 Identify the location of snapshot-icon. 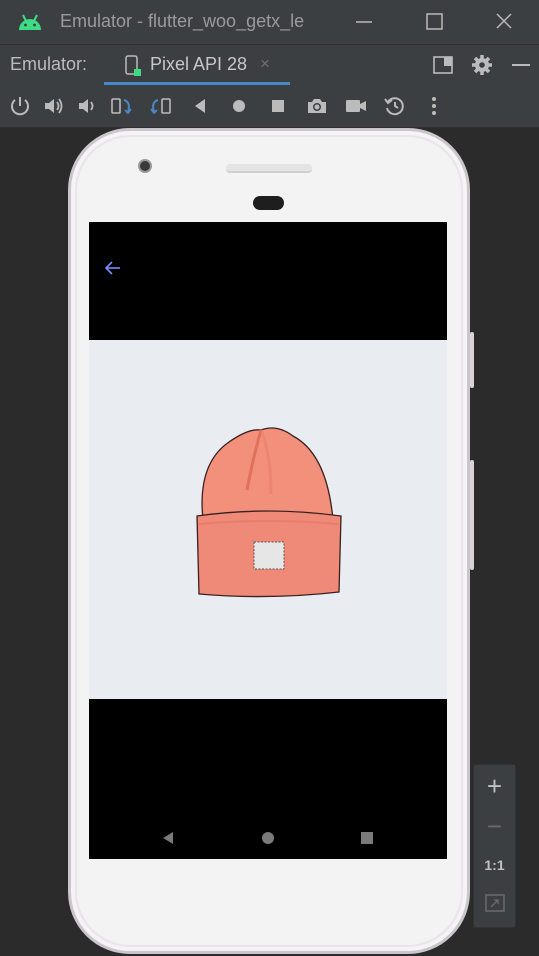
(395, 106).